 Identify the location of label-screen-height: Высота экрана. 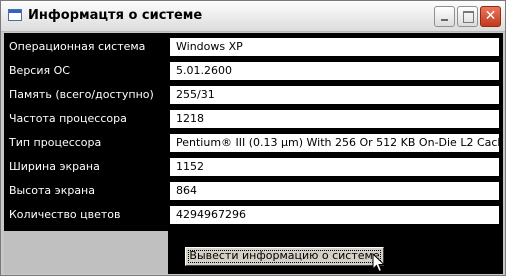
(52, 190).